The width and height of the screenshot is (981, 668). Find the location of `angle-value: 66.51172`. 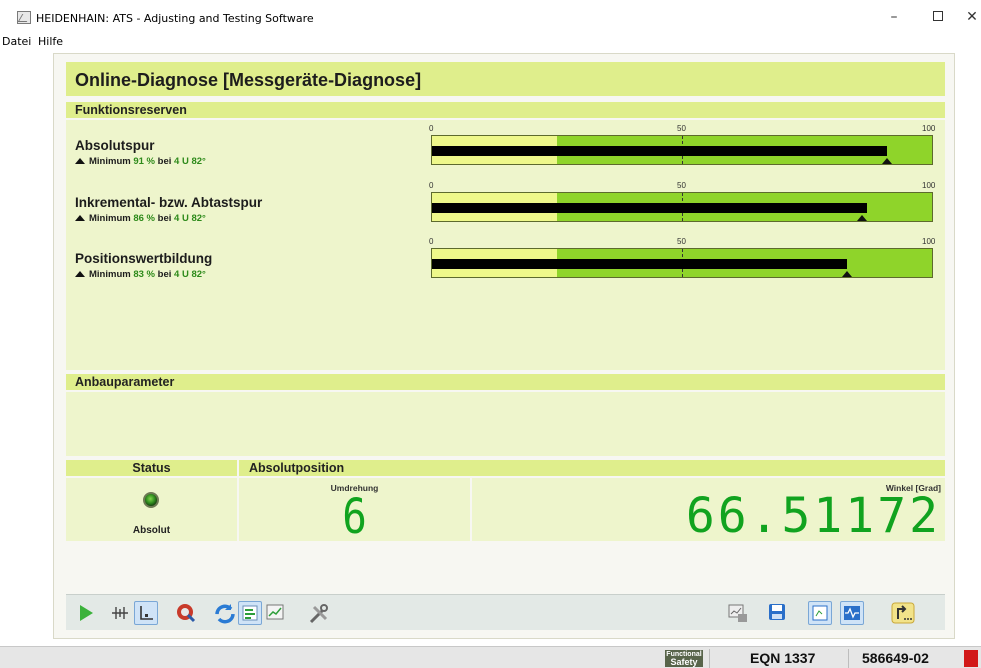

angle-value: 66.51172 is located at coordinates (813, 516).